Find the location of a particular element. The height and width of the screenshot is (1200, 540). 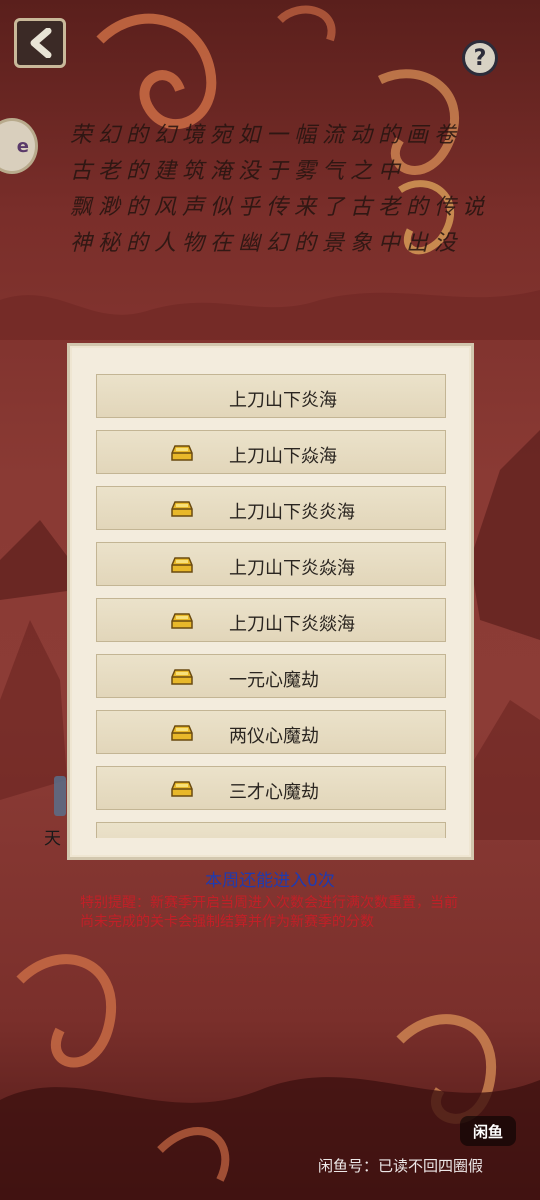

level-item-label: 三才心魔劫 is located at coordinates (274, 792).